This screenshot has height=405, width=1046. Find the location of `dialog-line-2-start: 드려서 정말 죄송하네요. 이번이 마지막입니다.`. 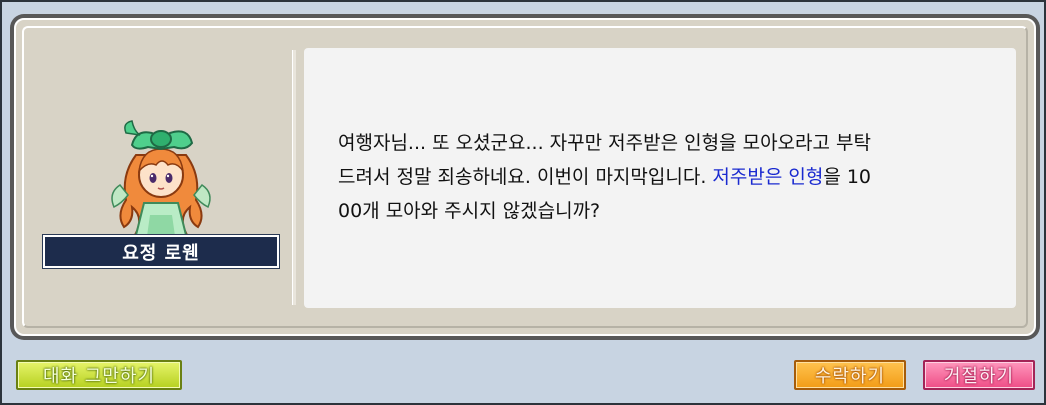

dialog-line-2-start: 드려서 정말 죄송하네요. 이번이 마지막입니다. is located at coordinates (525, 177).